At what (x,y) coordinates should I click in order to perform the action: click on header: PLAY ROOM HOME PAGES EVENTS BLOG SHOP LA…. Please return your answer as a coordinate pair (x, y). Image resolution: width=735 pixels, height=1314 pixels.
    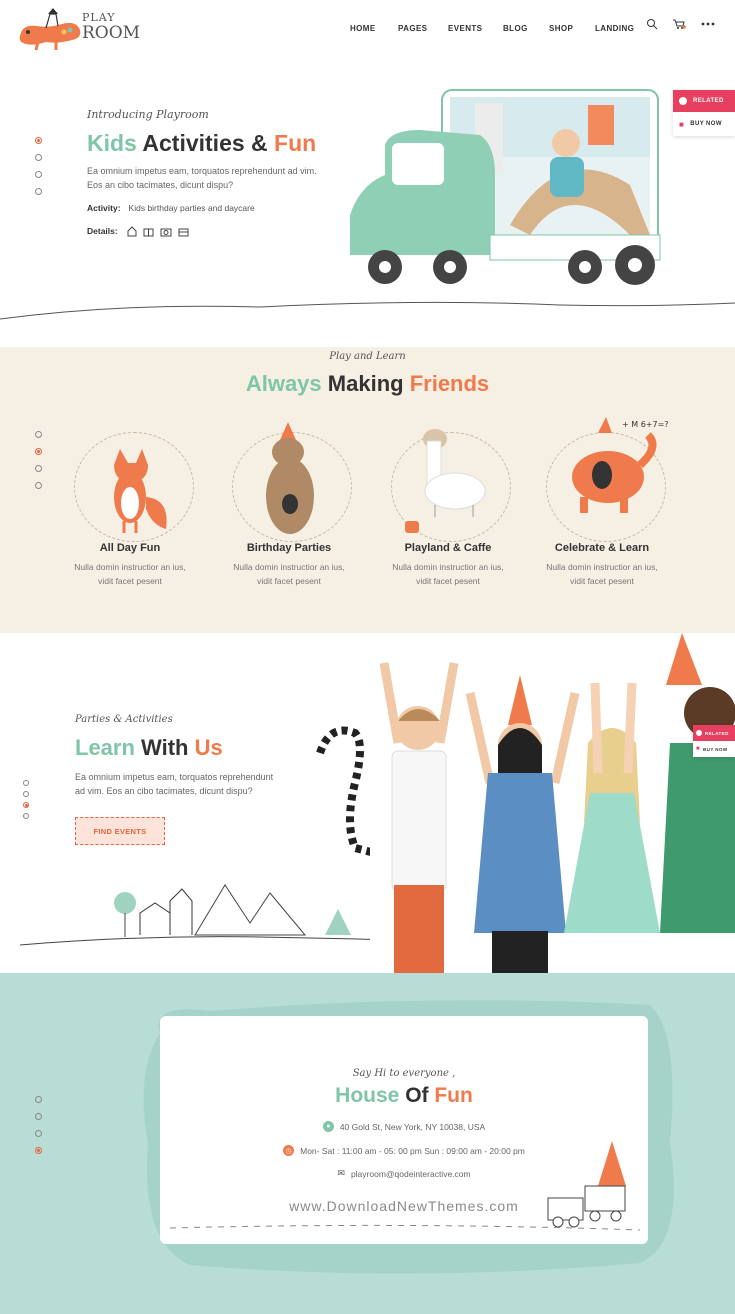
    Looking at the image, I should click on (367, 29).